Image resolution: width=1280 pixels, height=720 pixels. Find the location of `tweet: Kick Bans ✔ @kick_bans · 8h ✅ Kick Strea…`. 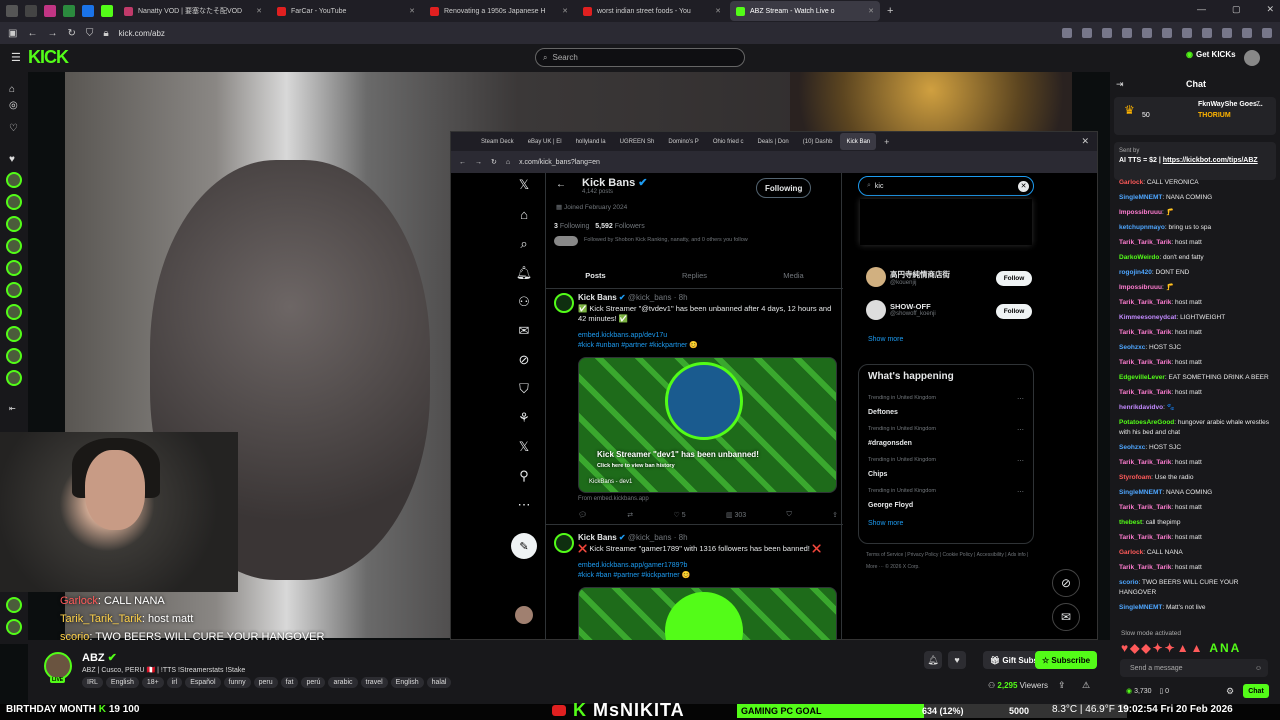

tweet: Kick Bans ✔ @kick_bans · 8h ✅ Kick Strea… is located at coordinates (694, 407).